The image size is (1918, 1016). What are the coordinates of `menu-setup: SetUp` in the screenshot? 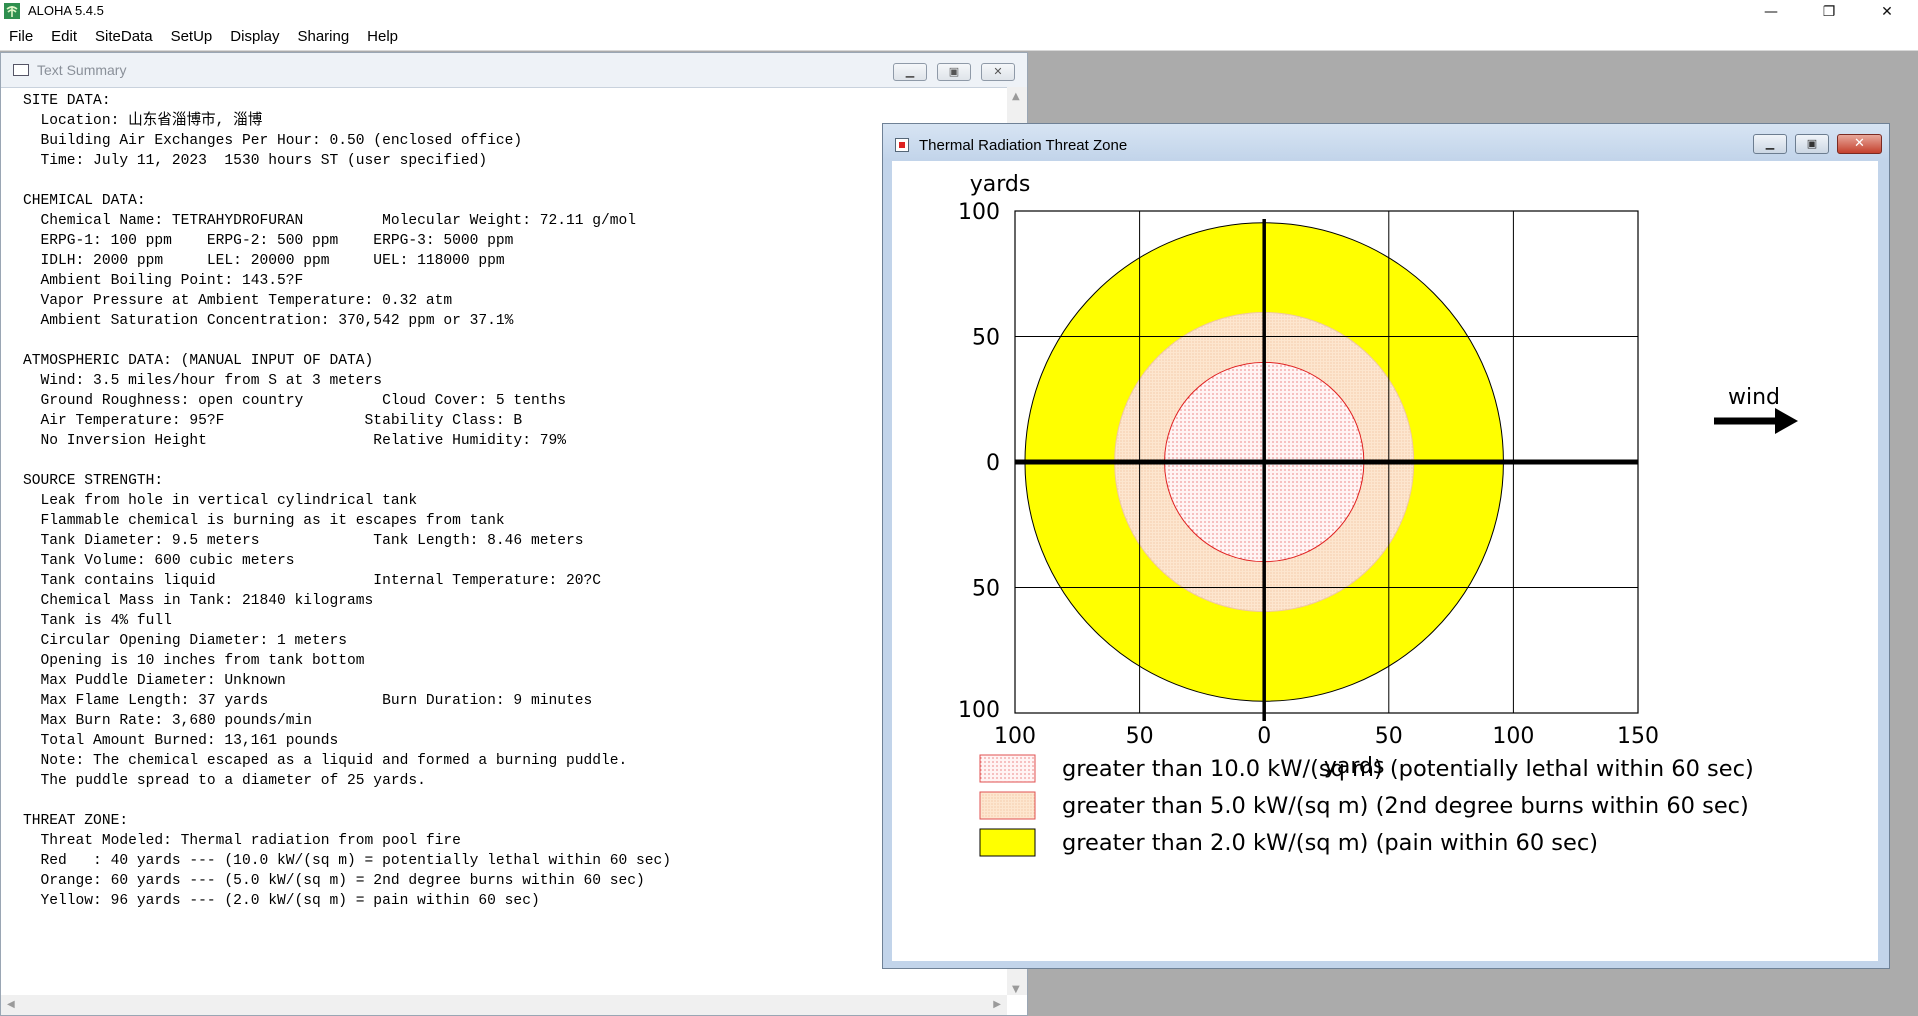 It's located at (192, 37).